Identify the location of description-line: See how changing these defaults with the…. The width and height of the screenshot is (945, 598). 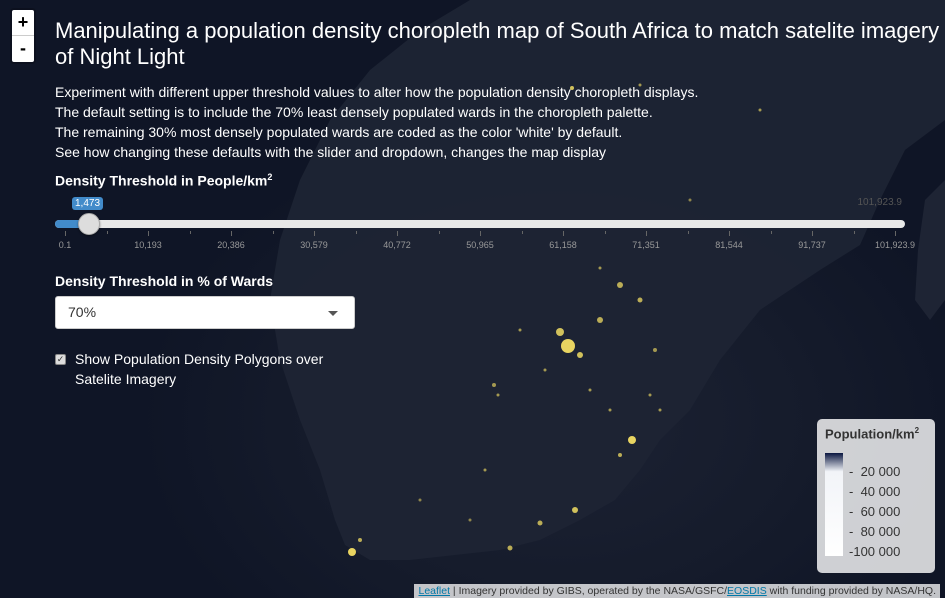
(331, 152).